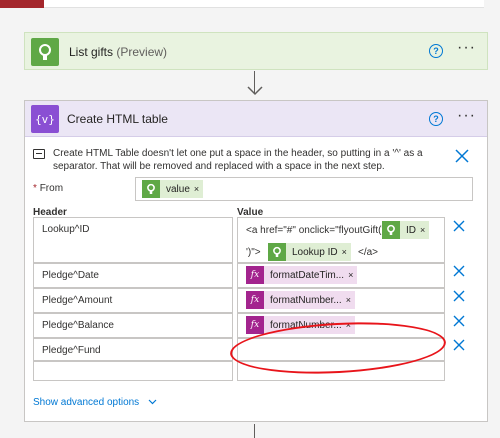  I want to click on lookup-id-token: Lookup ID ×, so click(309, 252).